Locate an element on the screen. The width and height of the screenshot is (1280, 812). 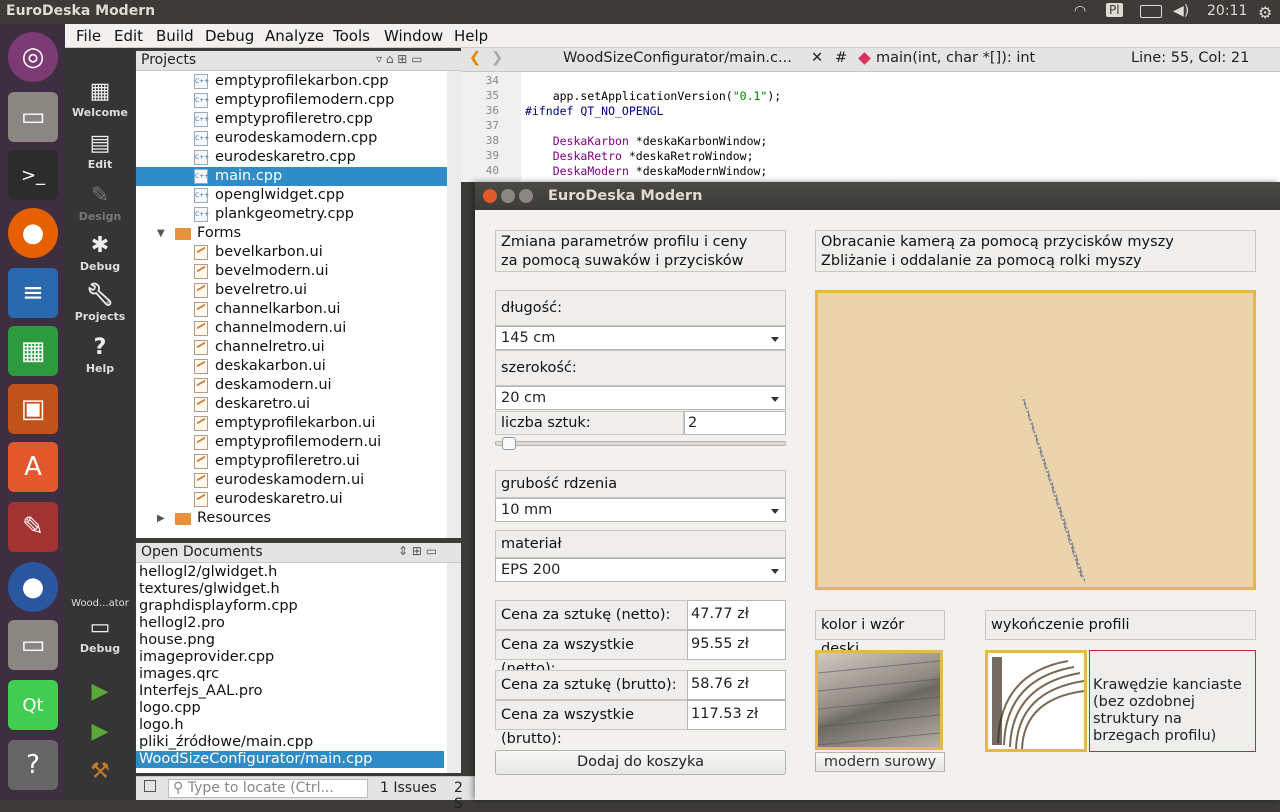
open-documents-title: Open Documents is located at coordinates (202, 552).